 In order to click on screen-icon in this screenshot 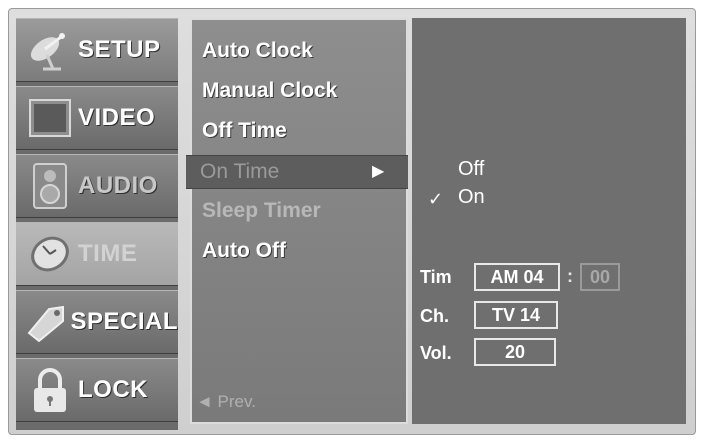, I will do `click(50, 118)`.